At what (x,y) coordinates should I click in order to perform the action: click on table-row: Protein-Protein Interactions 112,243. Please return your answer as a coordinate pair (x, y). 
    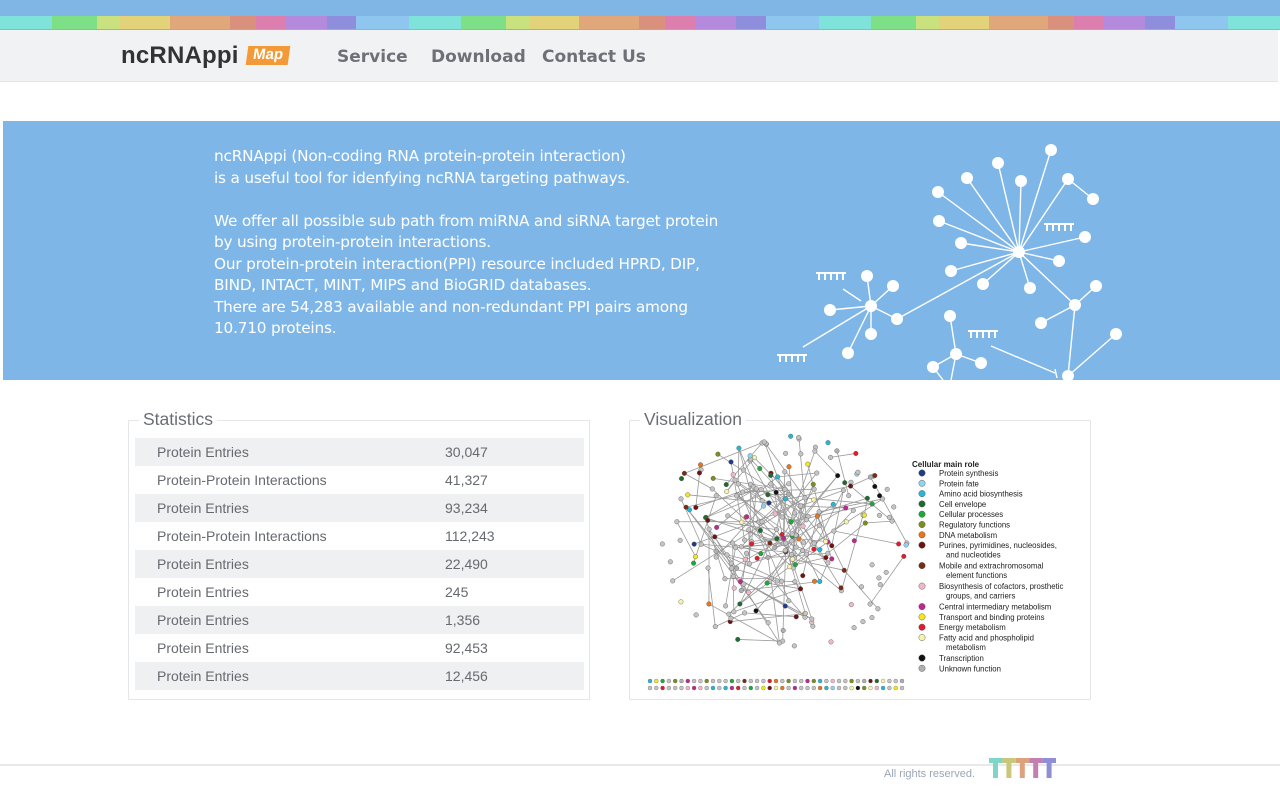
    Looking at the image, I should click on (359, 536).